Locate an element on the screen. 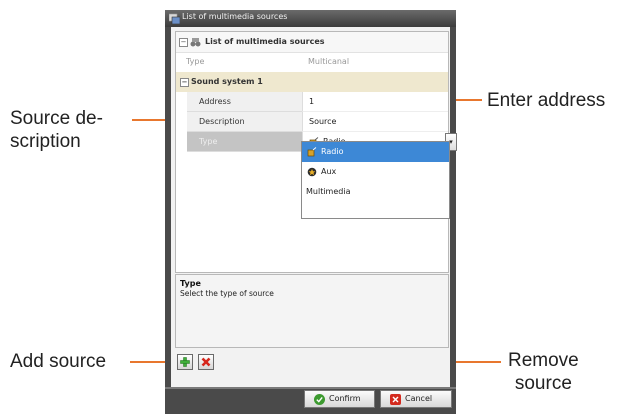  callout-source-description: Source de- scription is located at coordinates (56, 130).